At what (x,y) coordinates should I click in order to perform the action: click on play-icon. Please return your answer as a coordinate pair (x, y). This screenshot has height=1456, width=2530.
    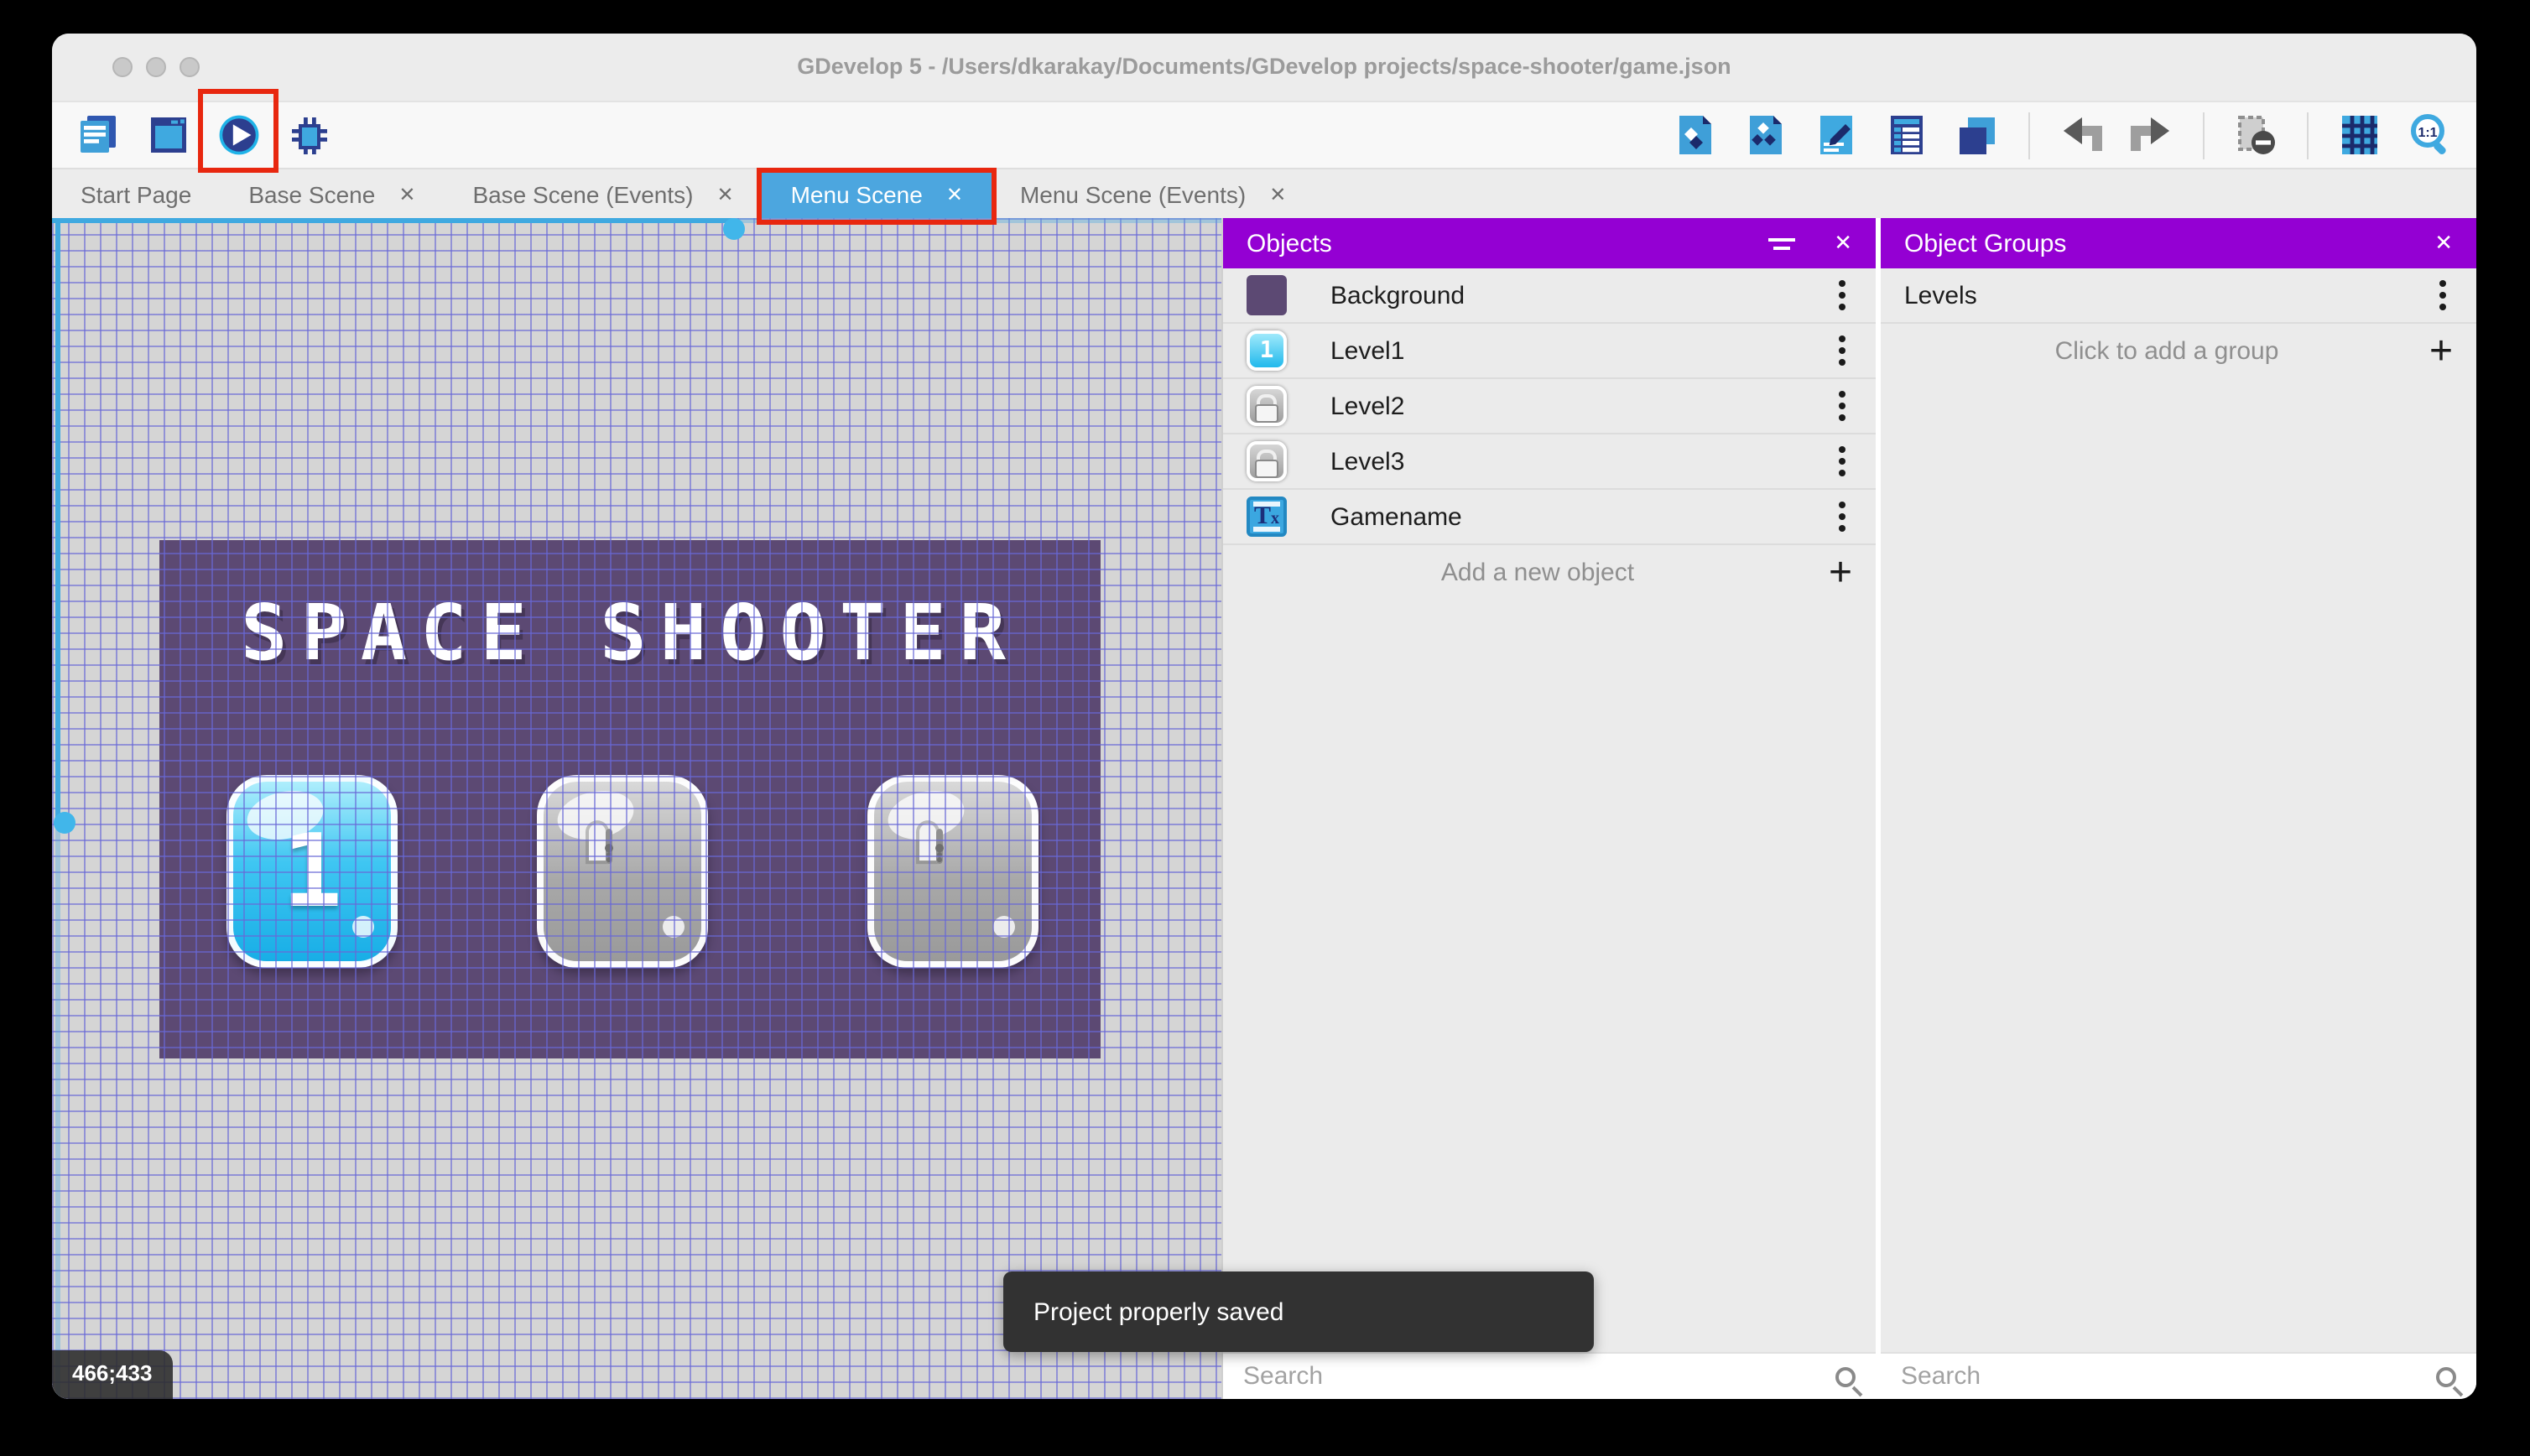
    Looking at the image, I should click on (238, 131).